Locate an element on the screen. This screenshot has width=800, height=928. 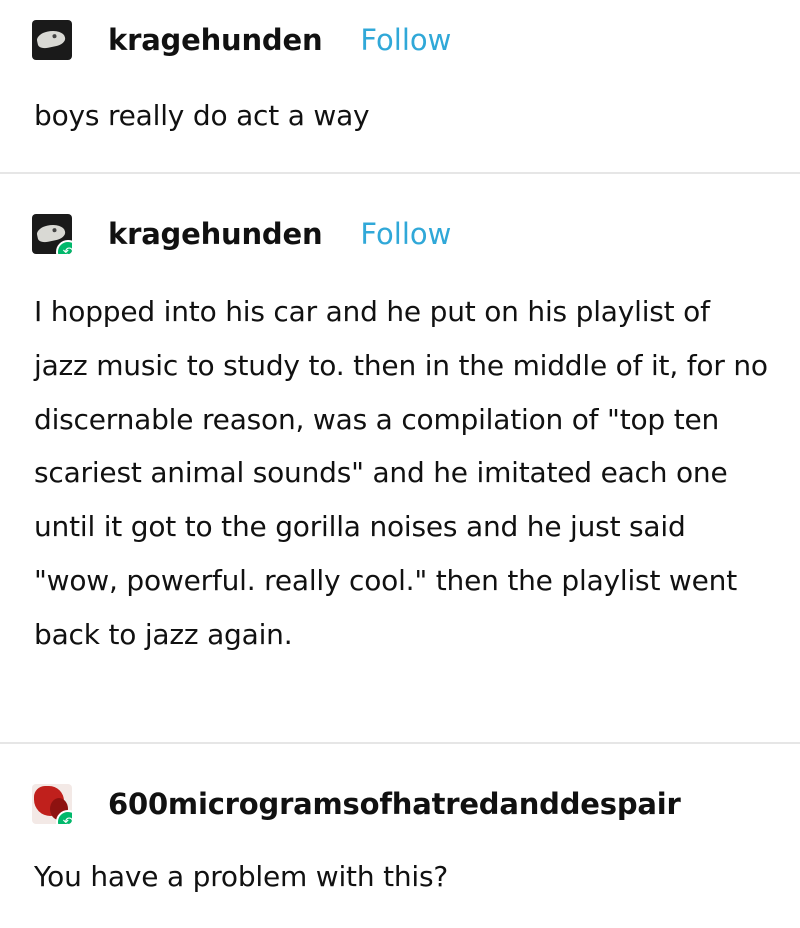
skull-icon is located at coordinates (51, 39).